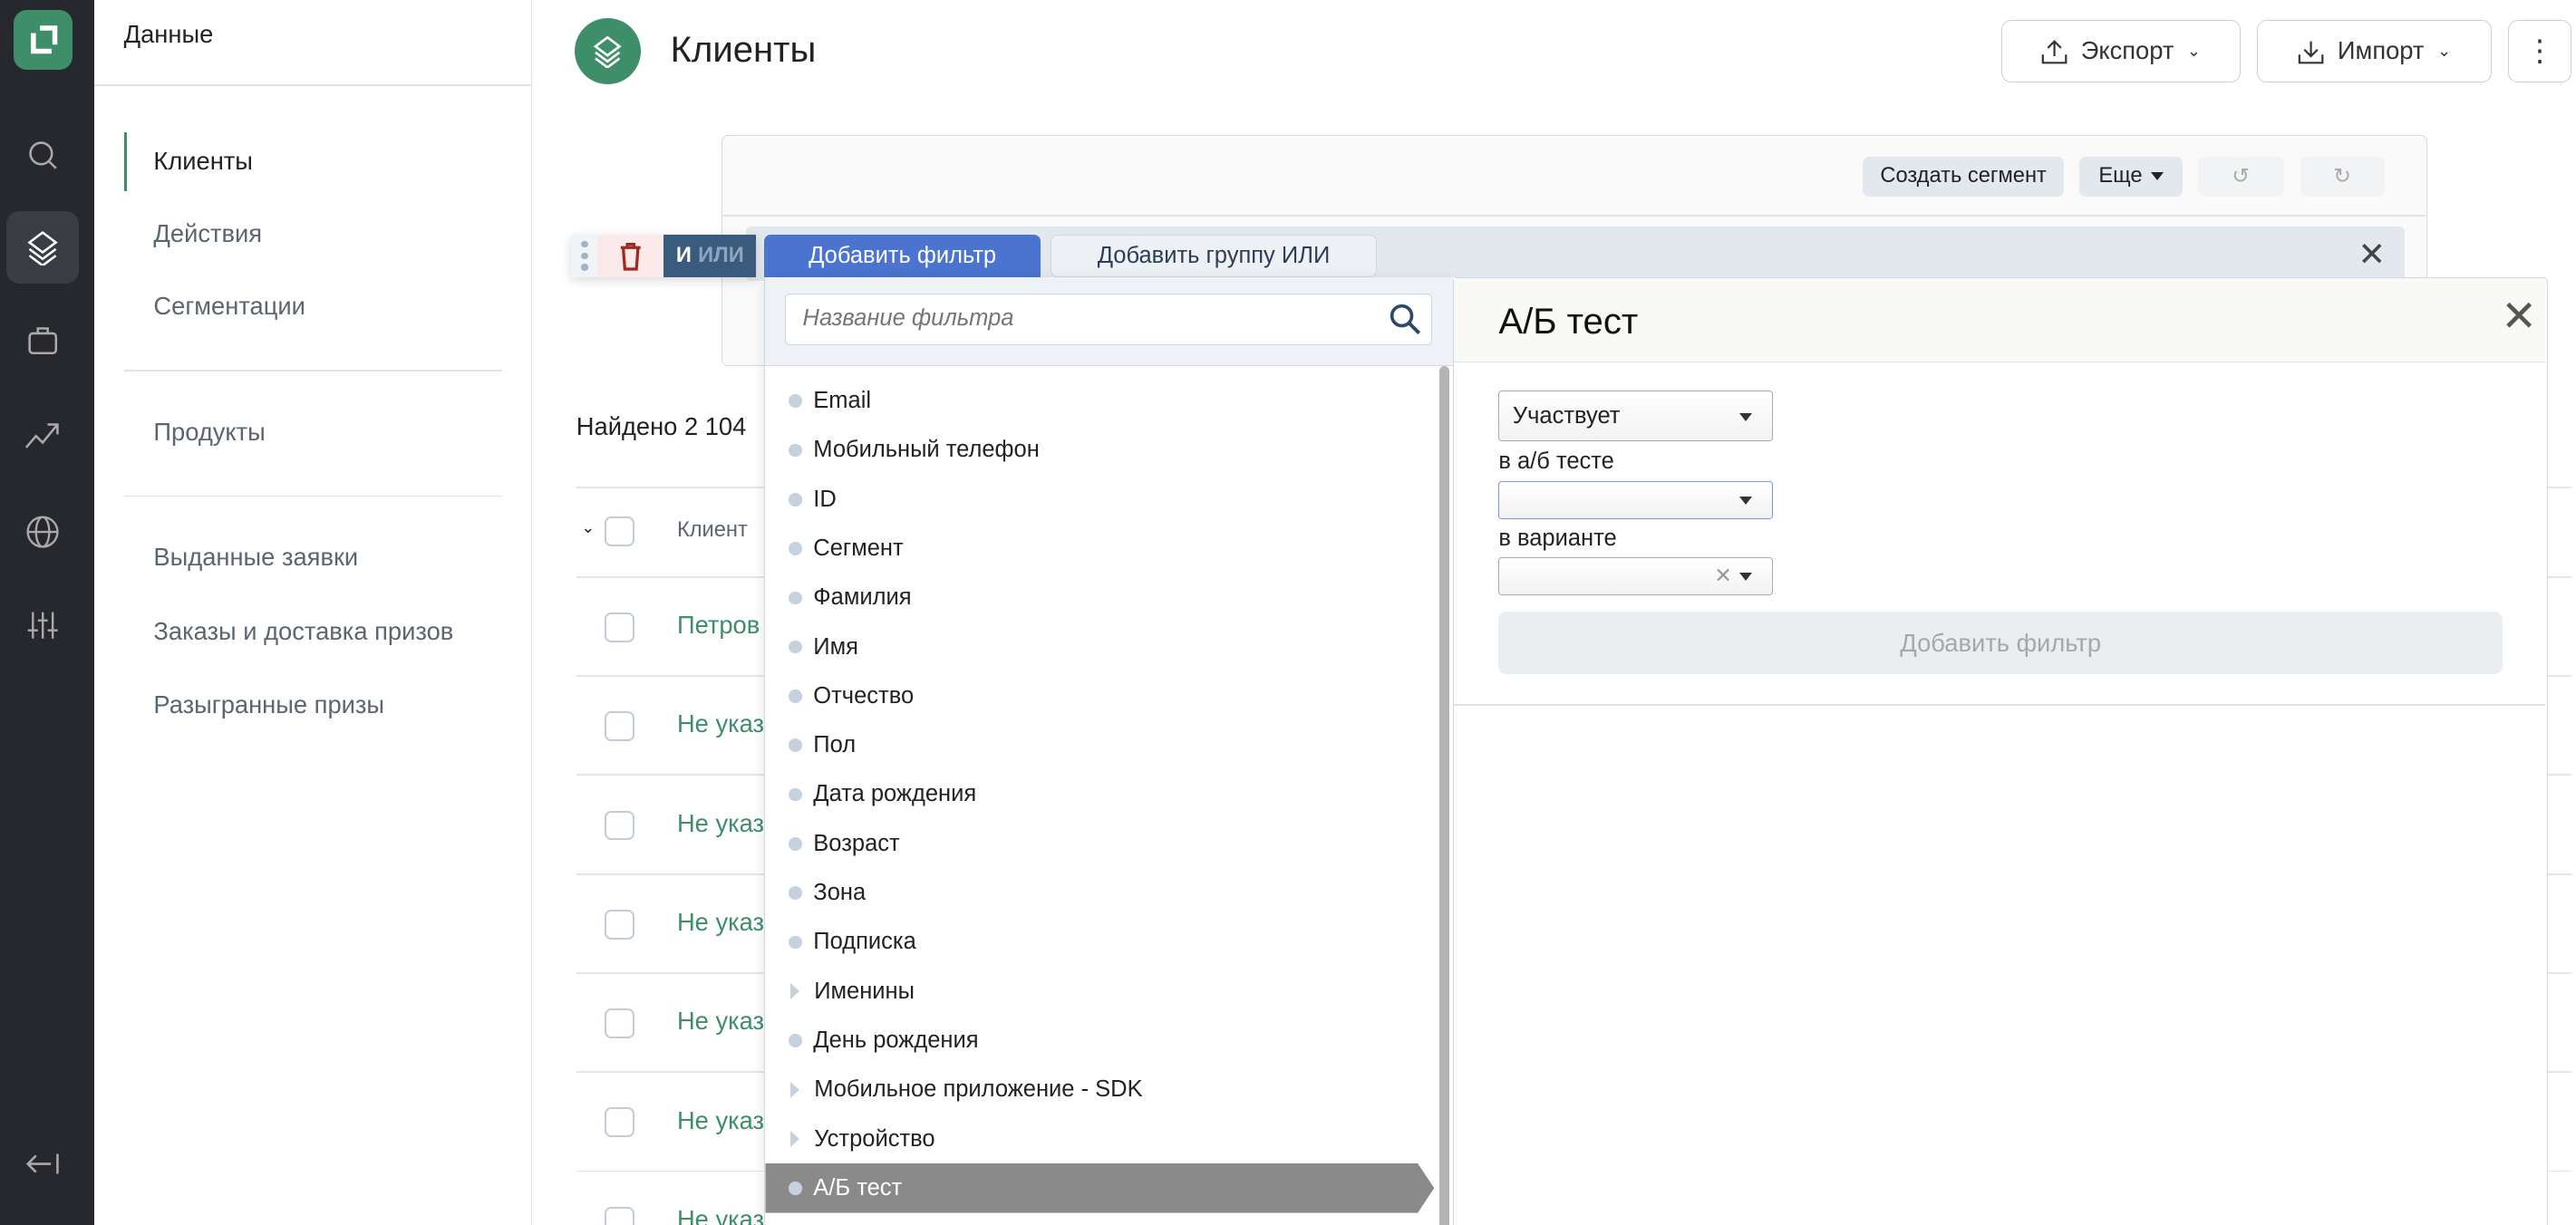  I want to click on filter-item: Сегмент, so click(1099, 549).